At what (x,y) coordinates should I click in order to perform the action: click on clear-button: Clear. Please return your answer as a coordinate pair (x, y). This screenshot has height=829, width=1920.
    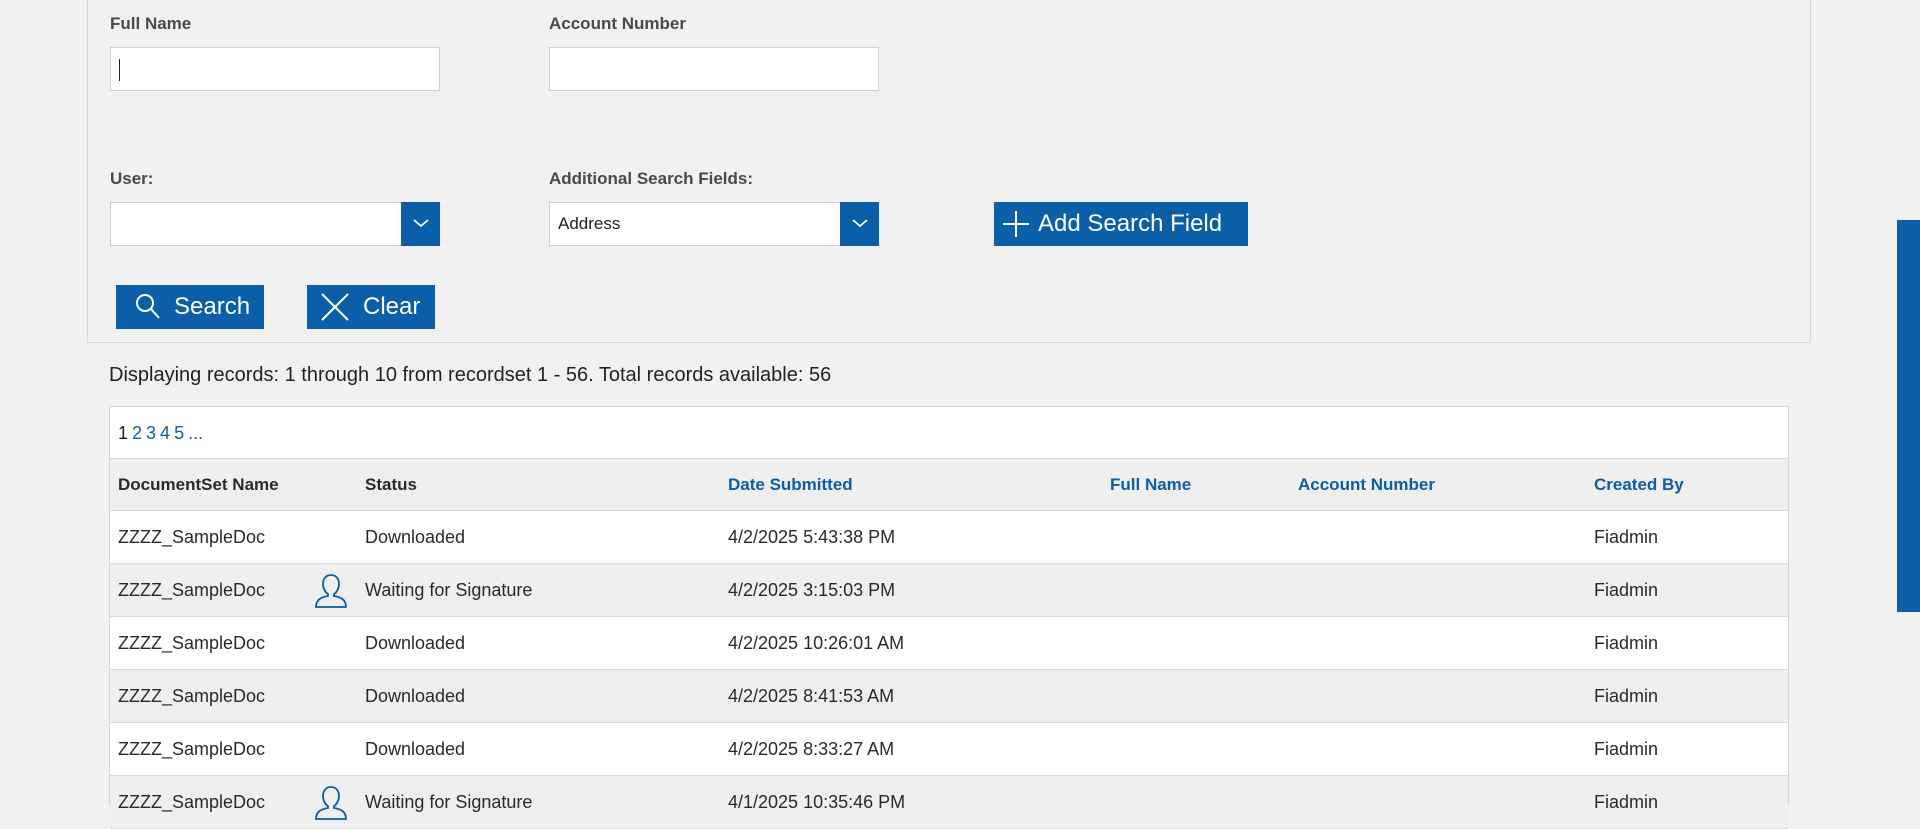
    Looking at the image, I should click on (371, 307).